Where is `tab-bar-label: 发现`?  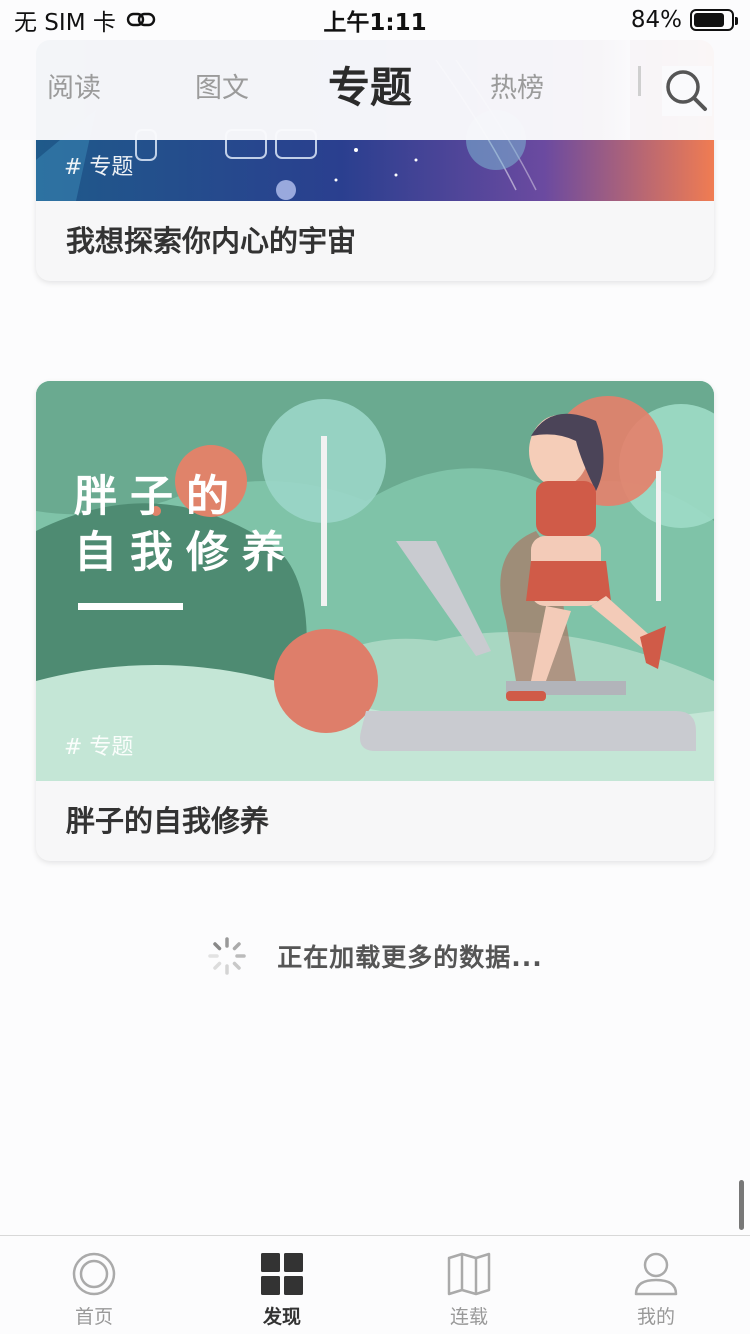 tab-bar-label: 发现 is located at coordinates (281, 1317).